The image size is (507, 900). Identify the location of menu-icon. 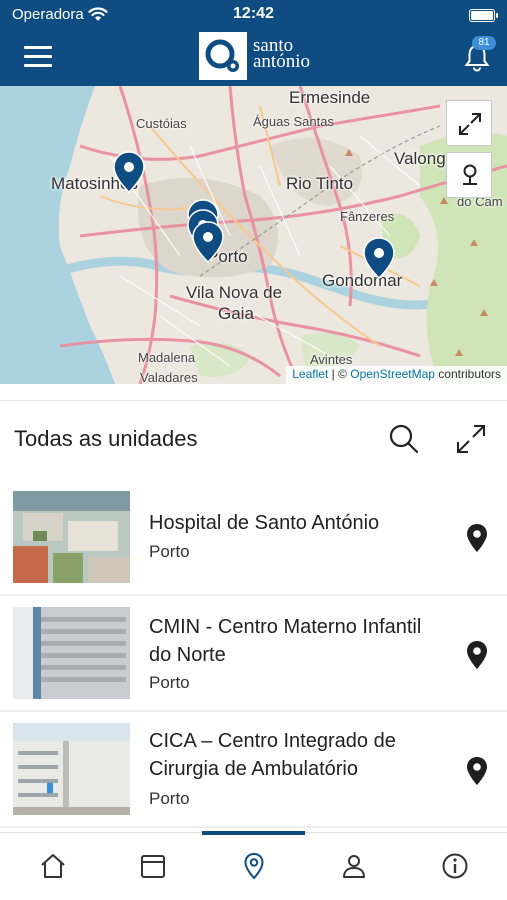
(38, 47).